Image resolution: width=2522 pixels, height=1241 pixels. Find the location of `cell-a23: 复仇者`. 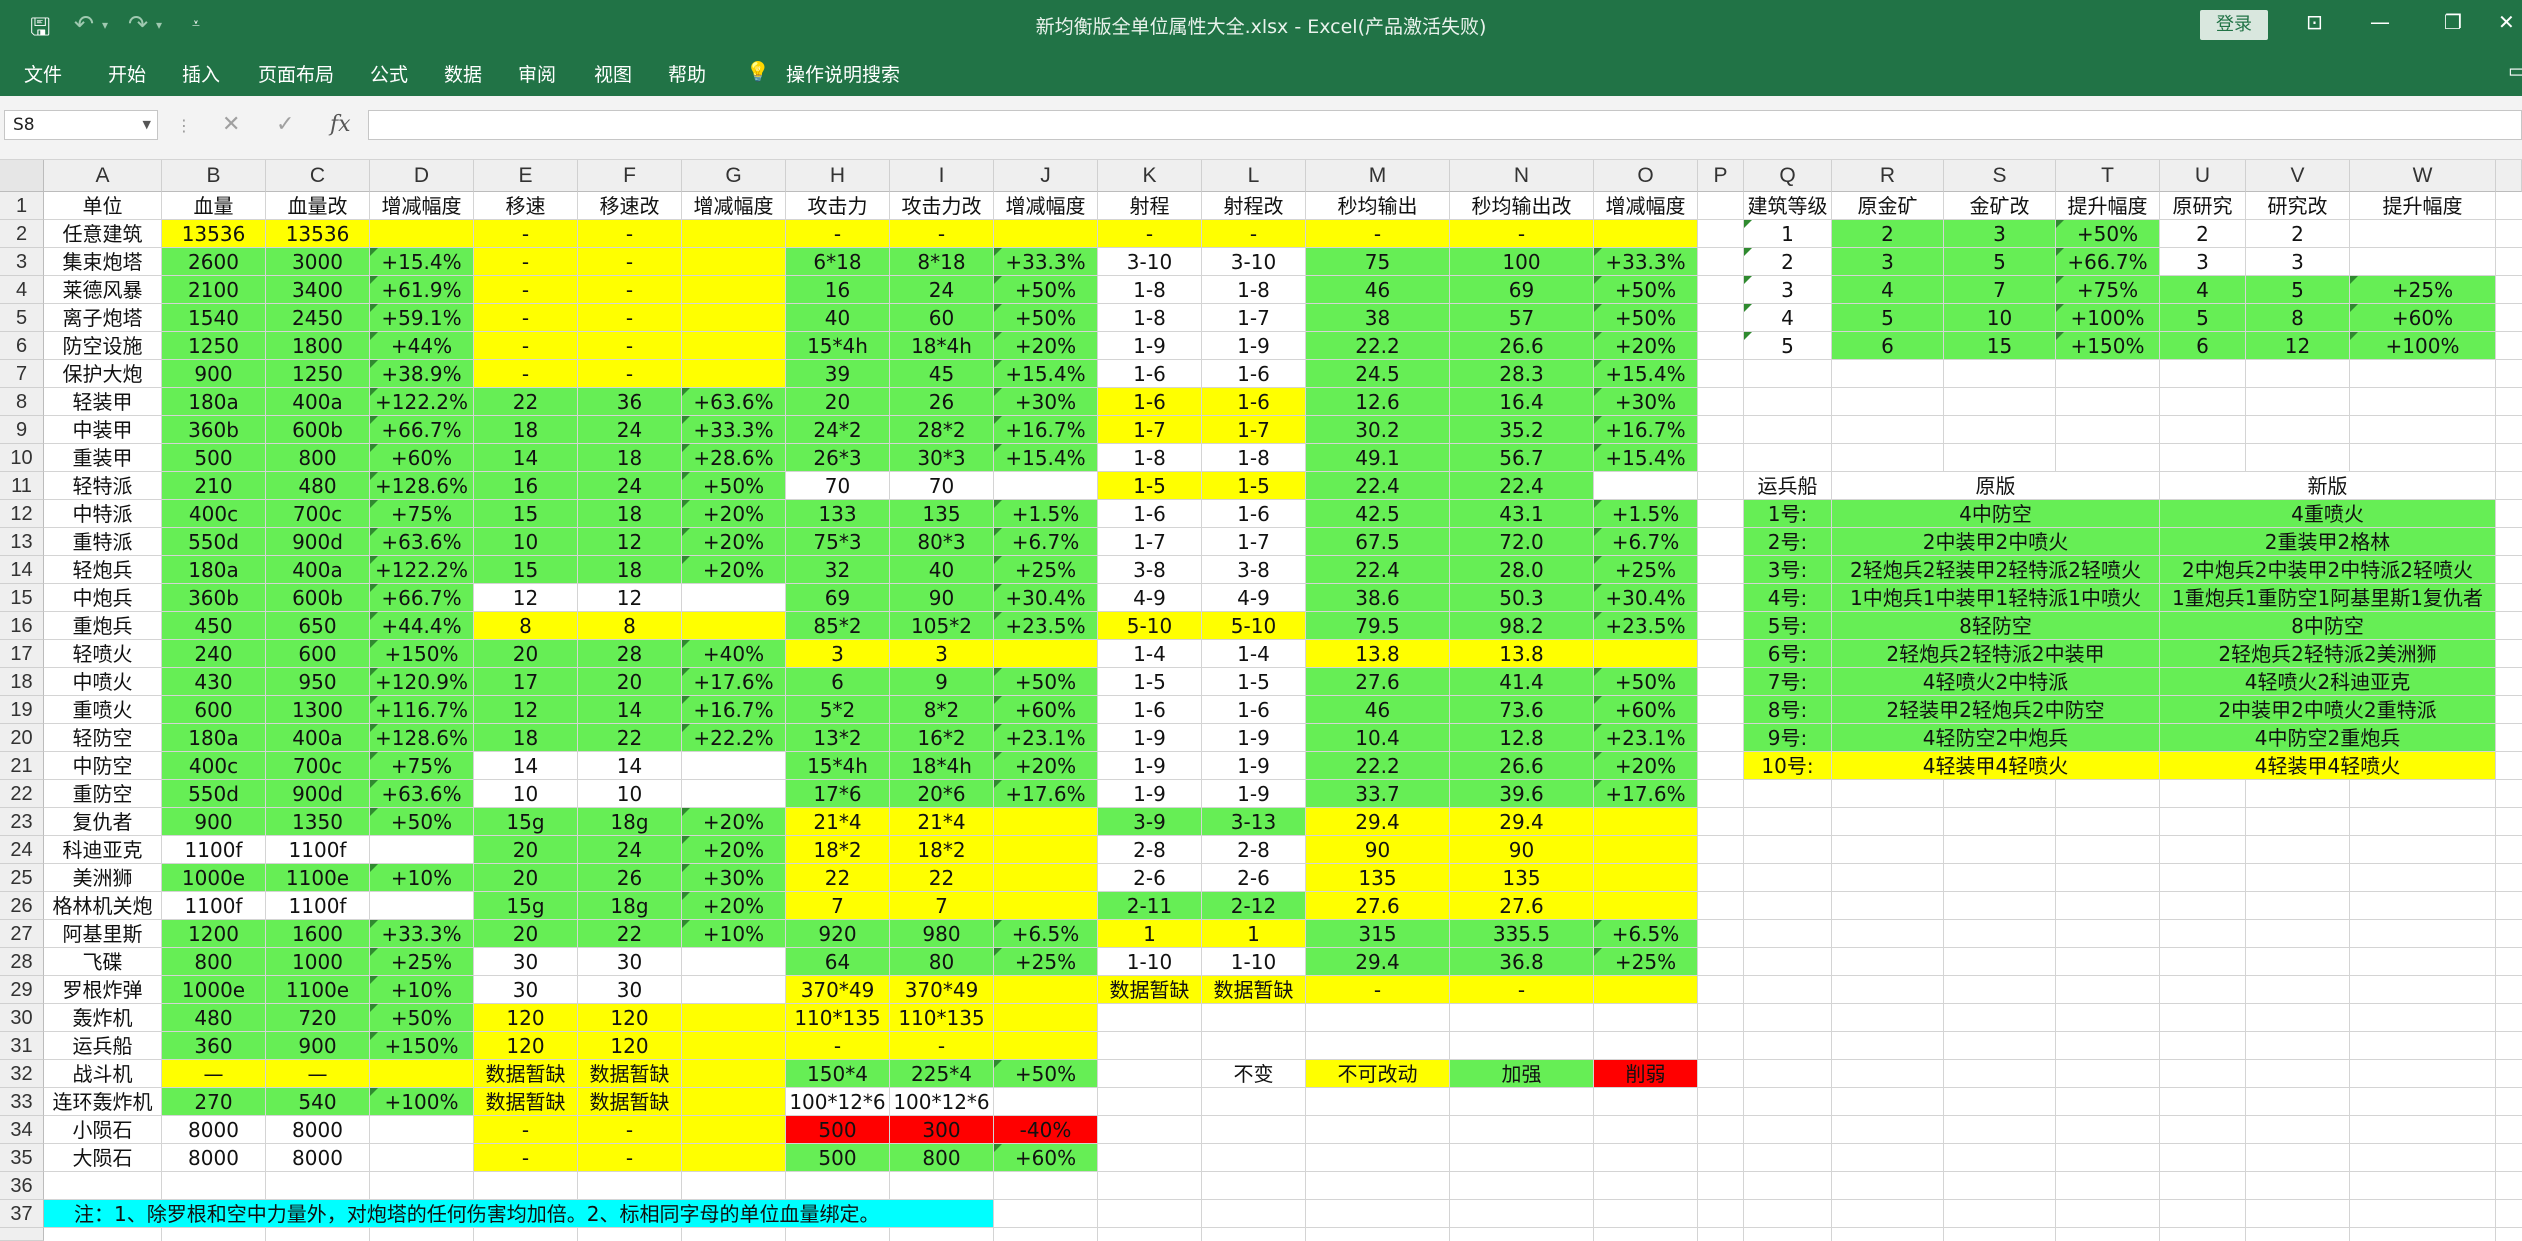

cell-a23: 复仇者 is located at coordinates (103, 822).